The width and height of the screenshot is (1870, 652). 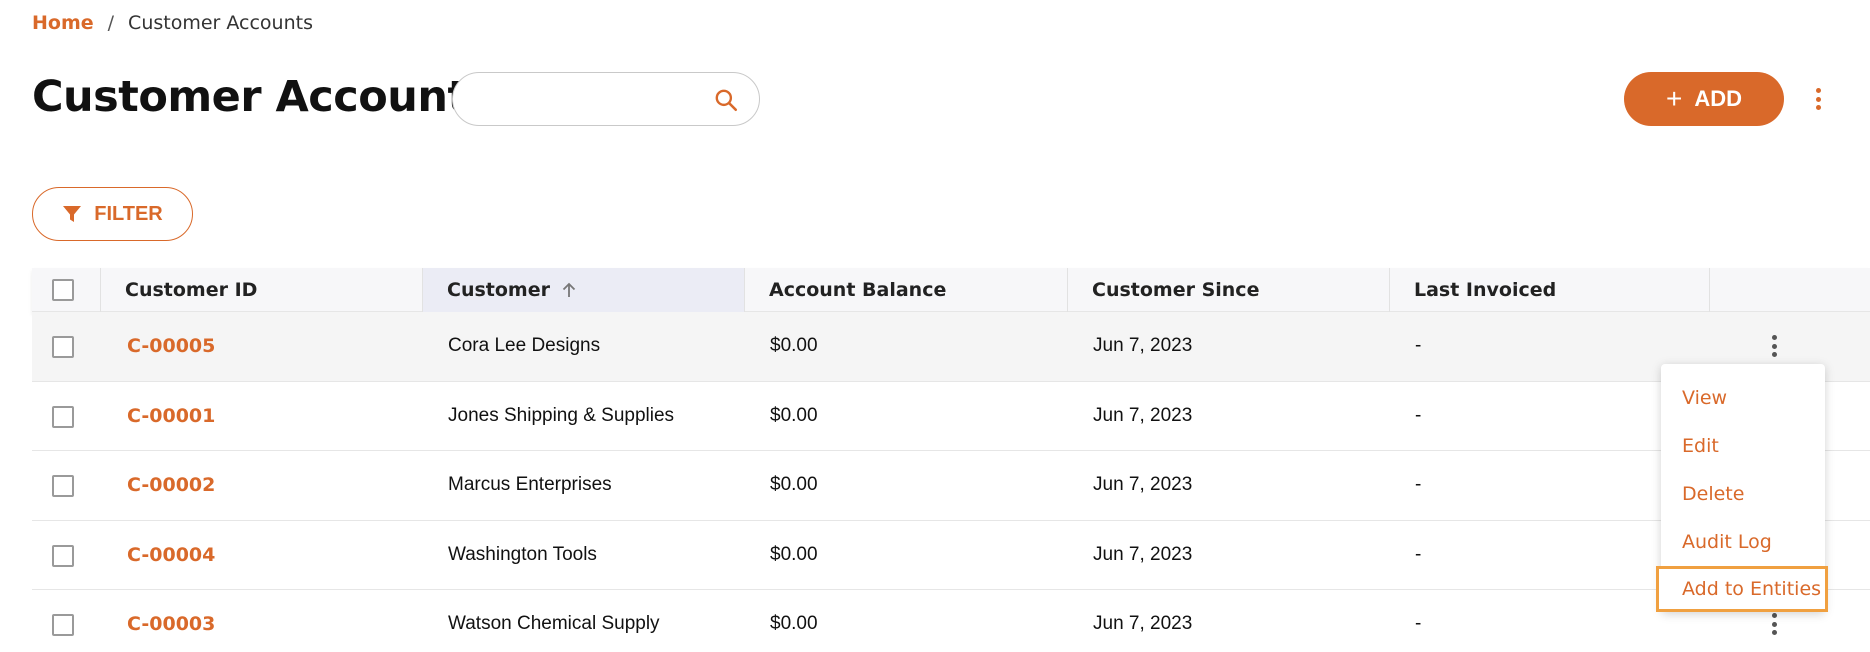 I want to click on column-header-customer-since: Customer Since, so click(x=1229, y=290).